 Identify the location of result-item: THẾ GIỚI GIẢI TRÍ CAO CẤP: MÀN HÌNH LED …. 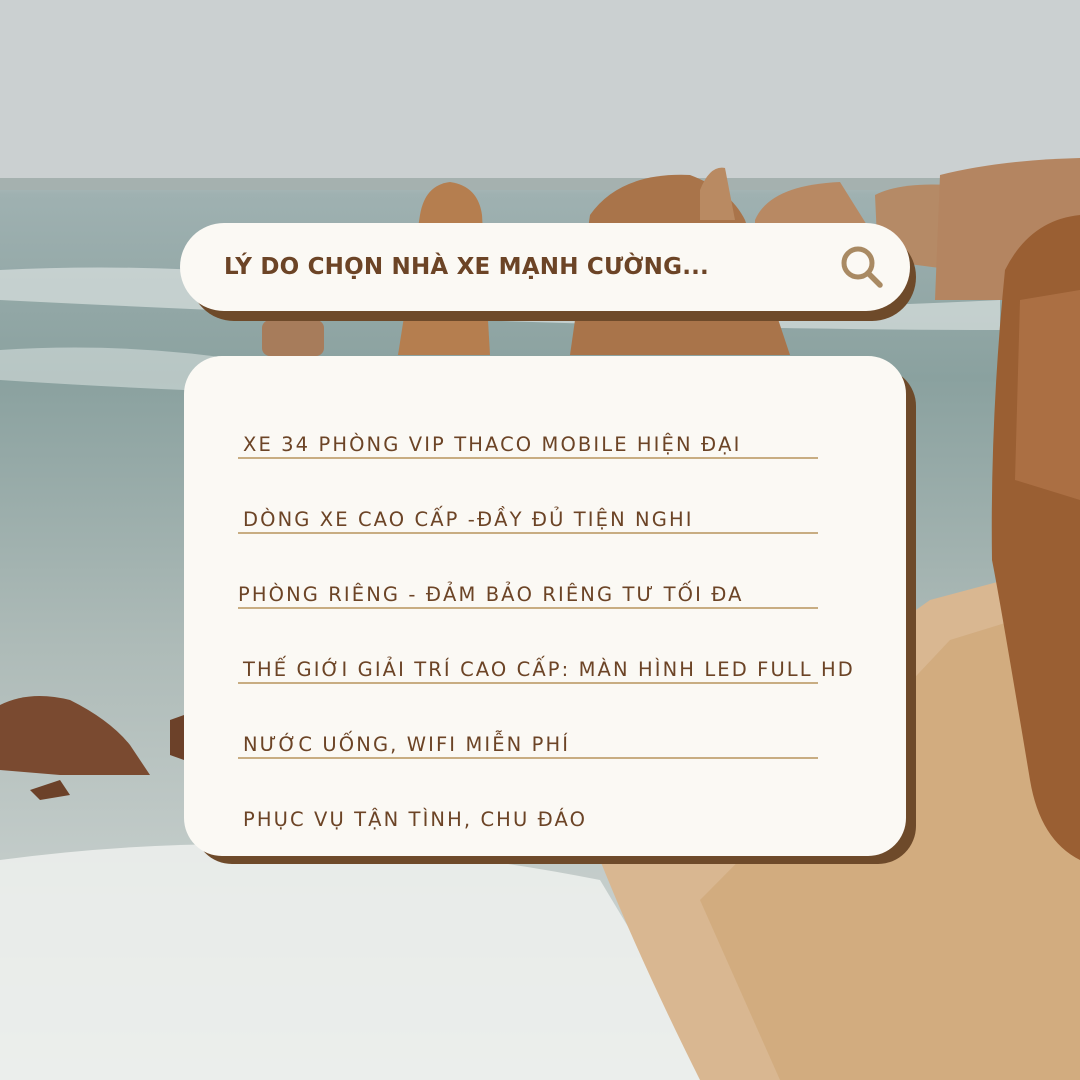
(545, 645).